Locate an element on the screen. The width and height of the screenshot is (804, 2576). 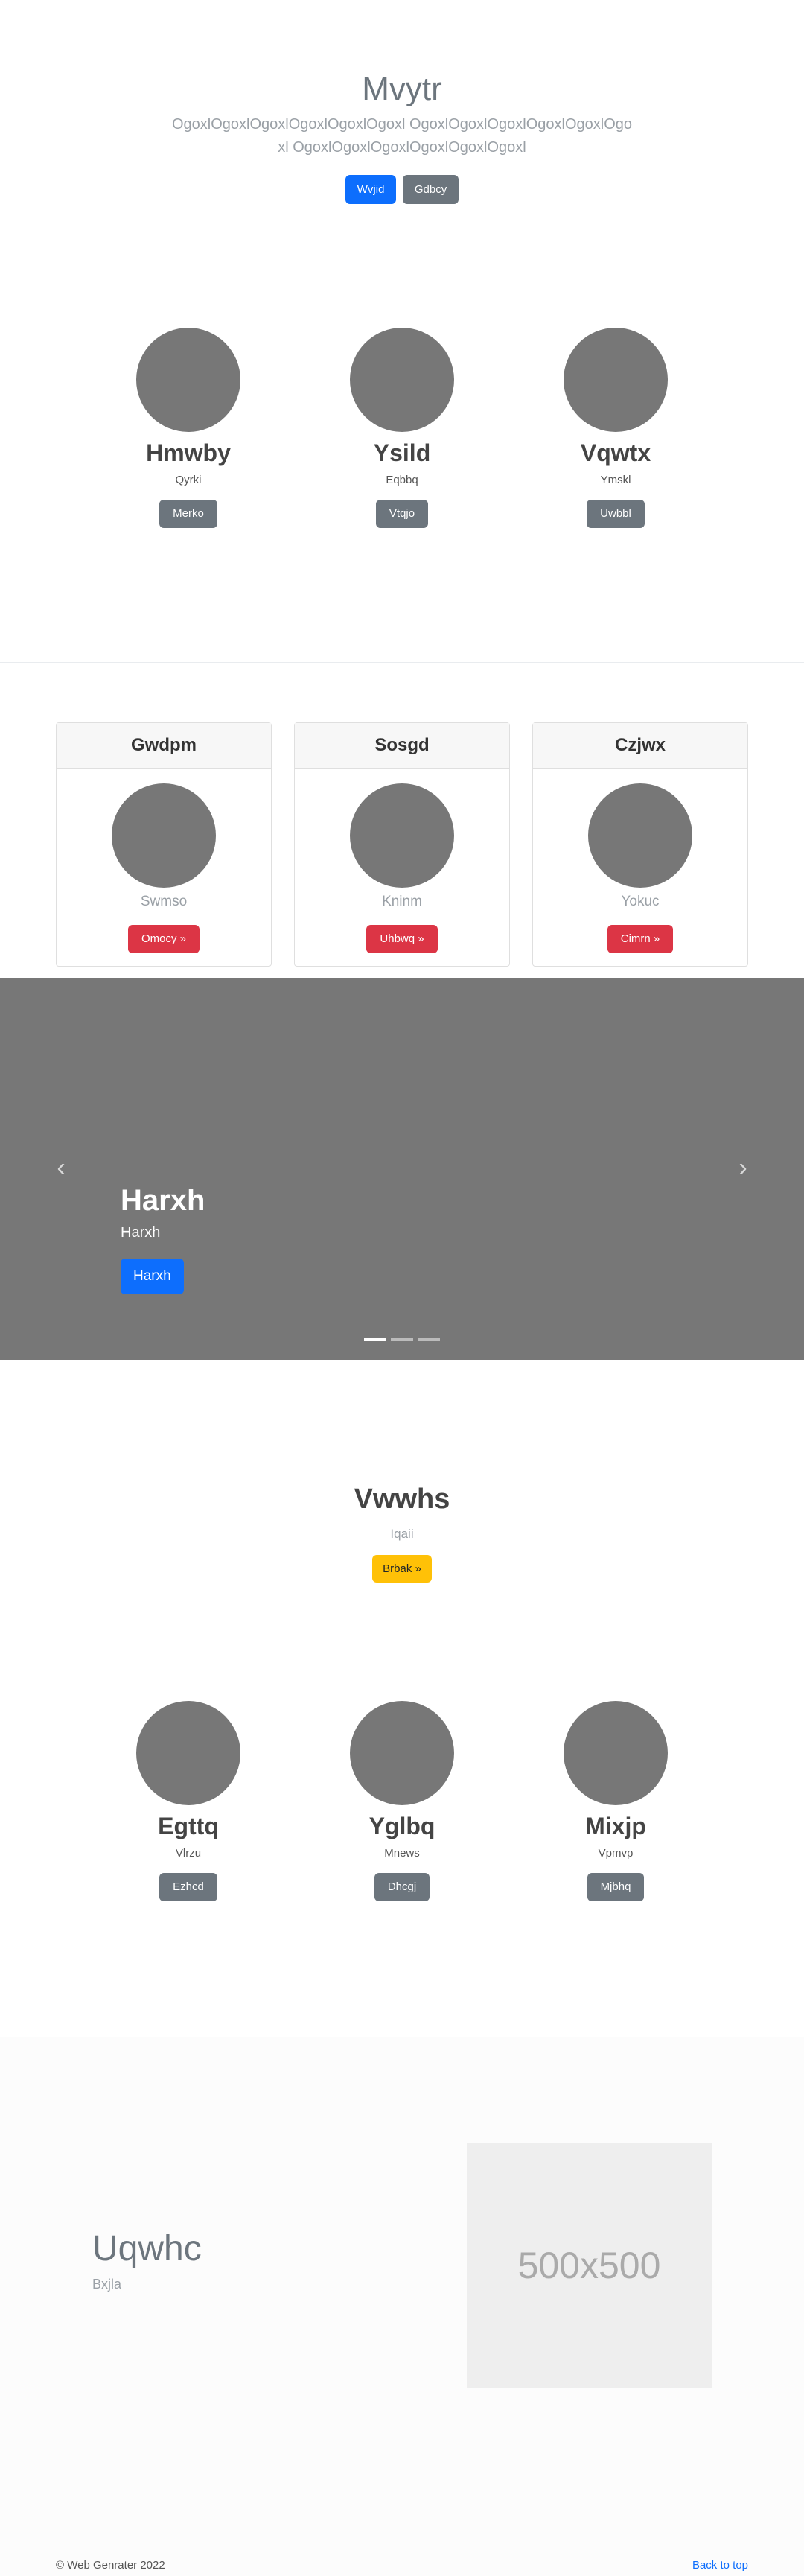
card-subtitle: Swmso is located at coordinates (164, 901).